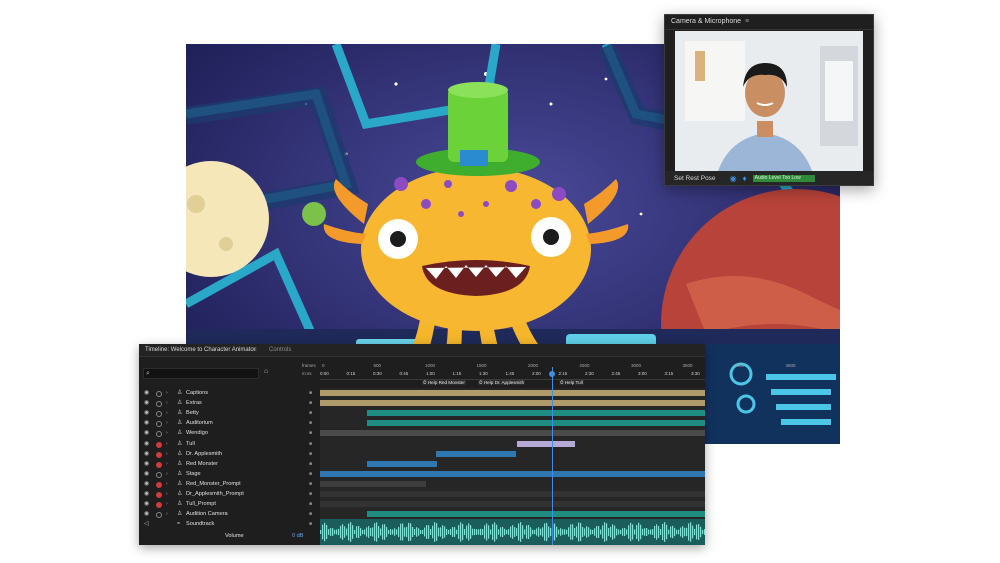 Image resolution: width=1000 pixels, height=563 pixels. Describe the element at coordinates (510, 373) in the screenshot. I see `ruler-time-tick: 1:45` at that location.